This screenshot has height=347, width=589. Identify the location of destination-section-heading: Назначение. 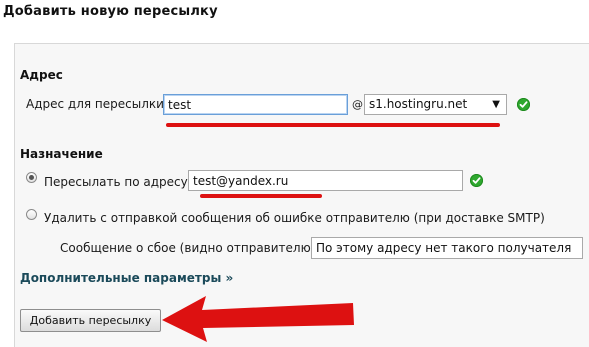
(61, 154).